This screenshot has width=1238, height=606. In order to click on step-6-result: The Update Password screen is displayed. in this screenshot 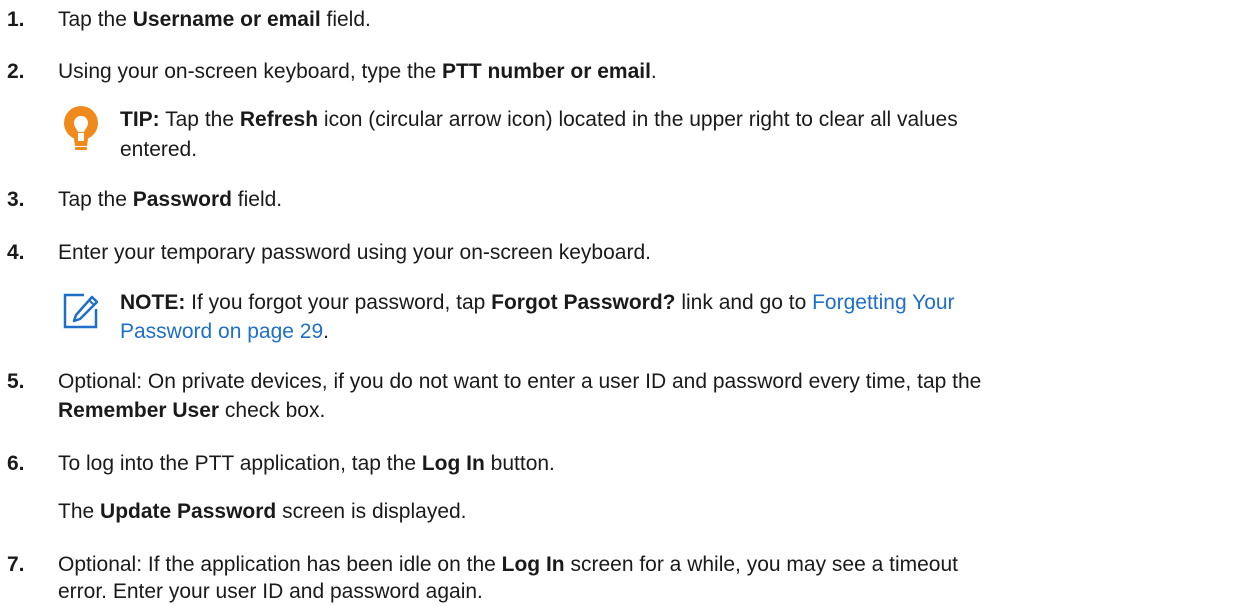, I will do `click(262, 511)`.